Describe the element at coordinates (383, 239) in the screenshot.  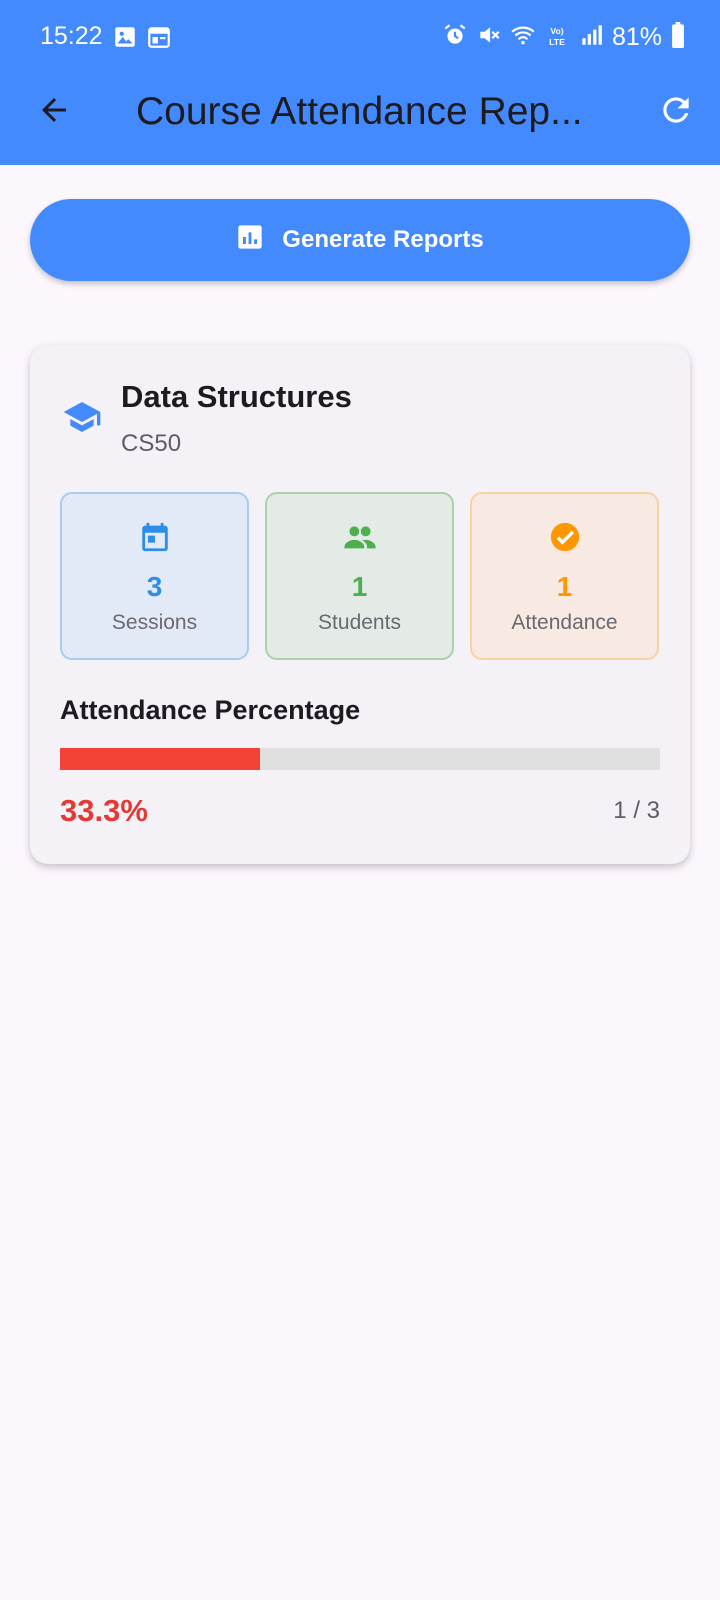
I see `generate-reports-label: Generate Reports` at that location.